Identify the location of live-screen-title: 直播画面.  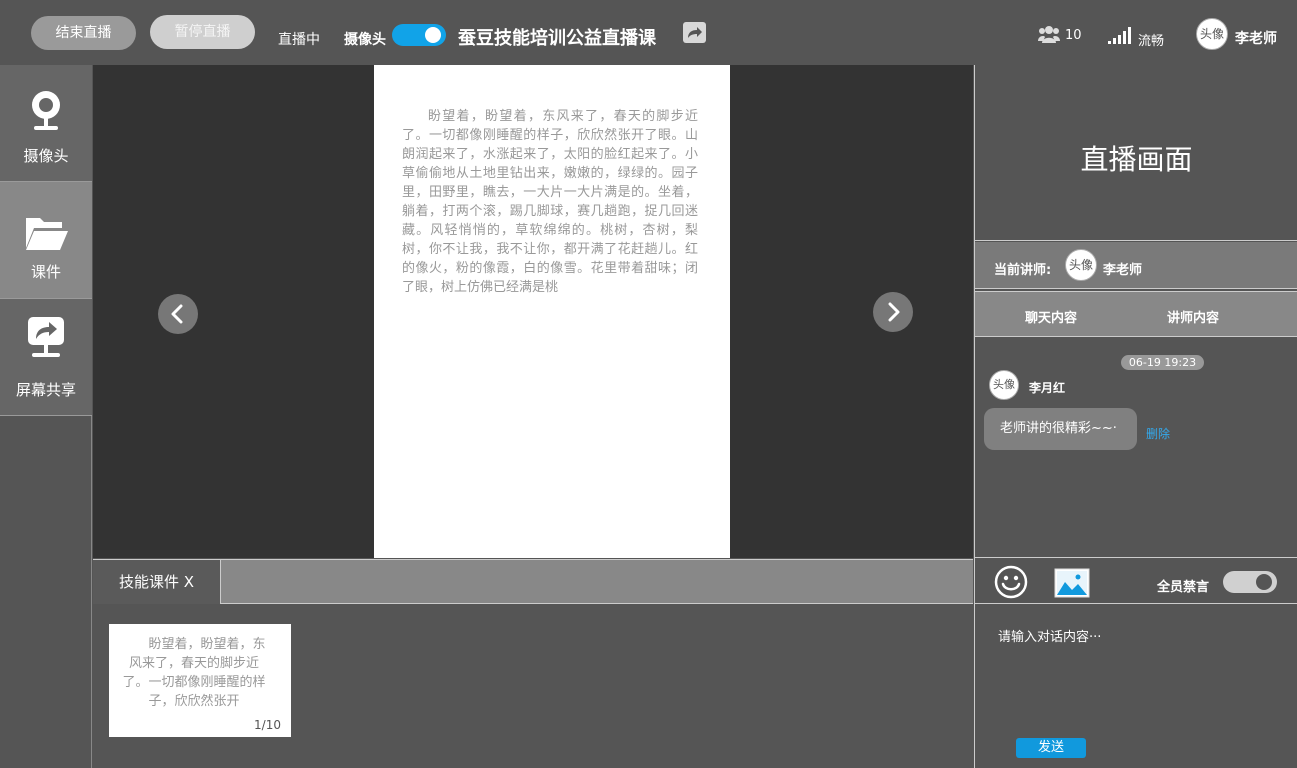
(1136, 159).